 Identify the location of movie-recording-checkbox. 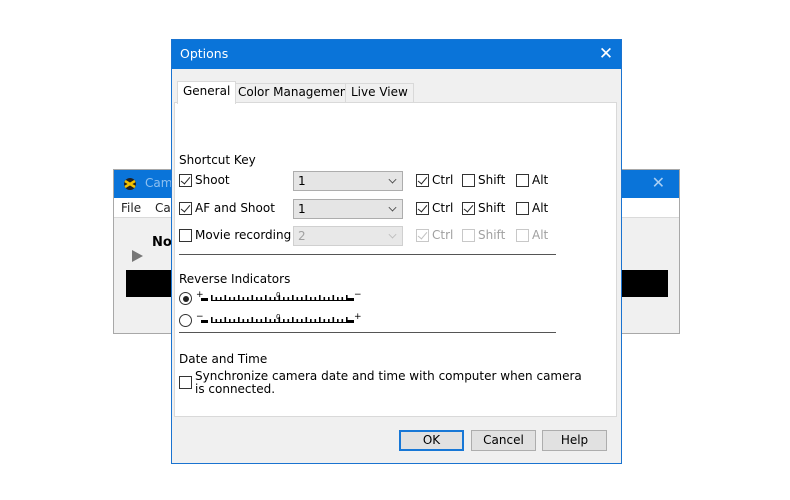
(185, 235).